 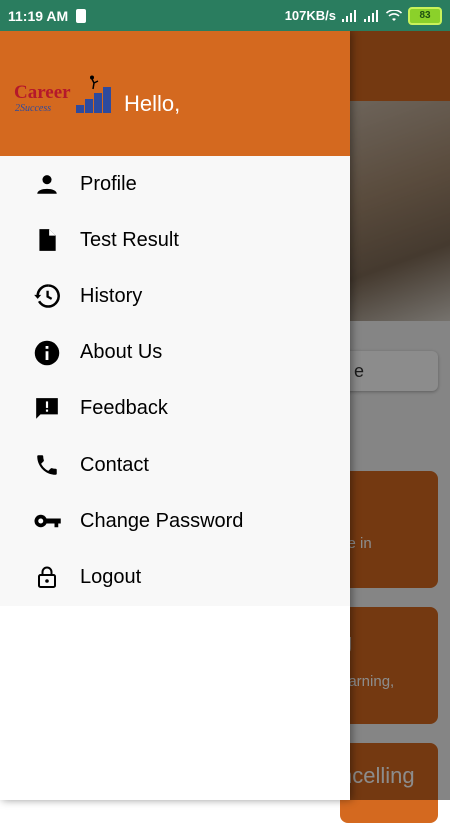 What do you see at coordinates (162, 520) in the screenshot?
I see `menu-item-label: Change Password` at bounding box center [162, 520].